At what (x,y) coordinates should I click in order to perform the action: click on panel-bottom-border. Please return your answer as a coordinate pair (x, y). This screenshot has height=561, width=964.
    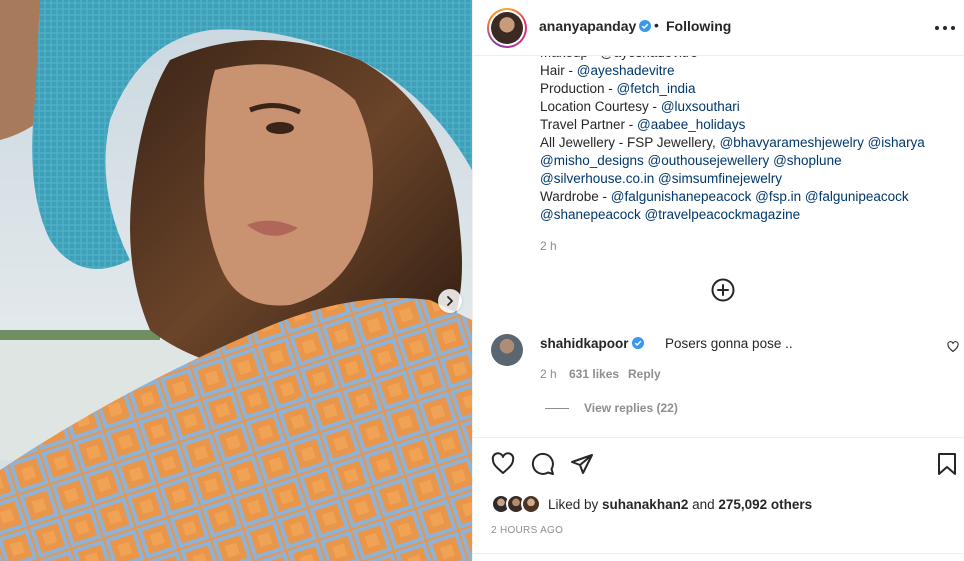
    Looking at the image, I should click on (718, 553).